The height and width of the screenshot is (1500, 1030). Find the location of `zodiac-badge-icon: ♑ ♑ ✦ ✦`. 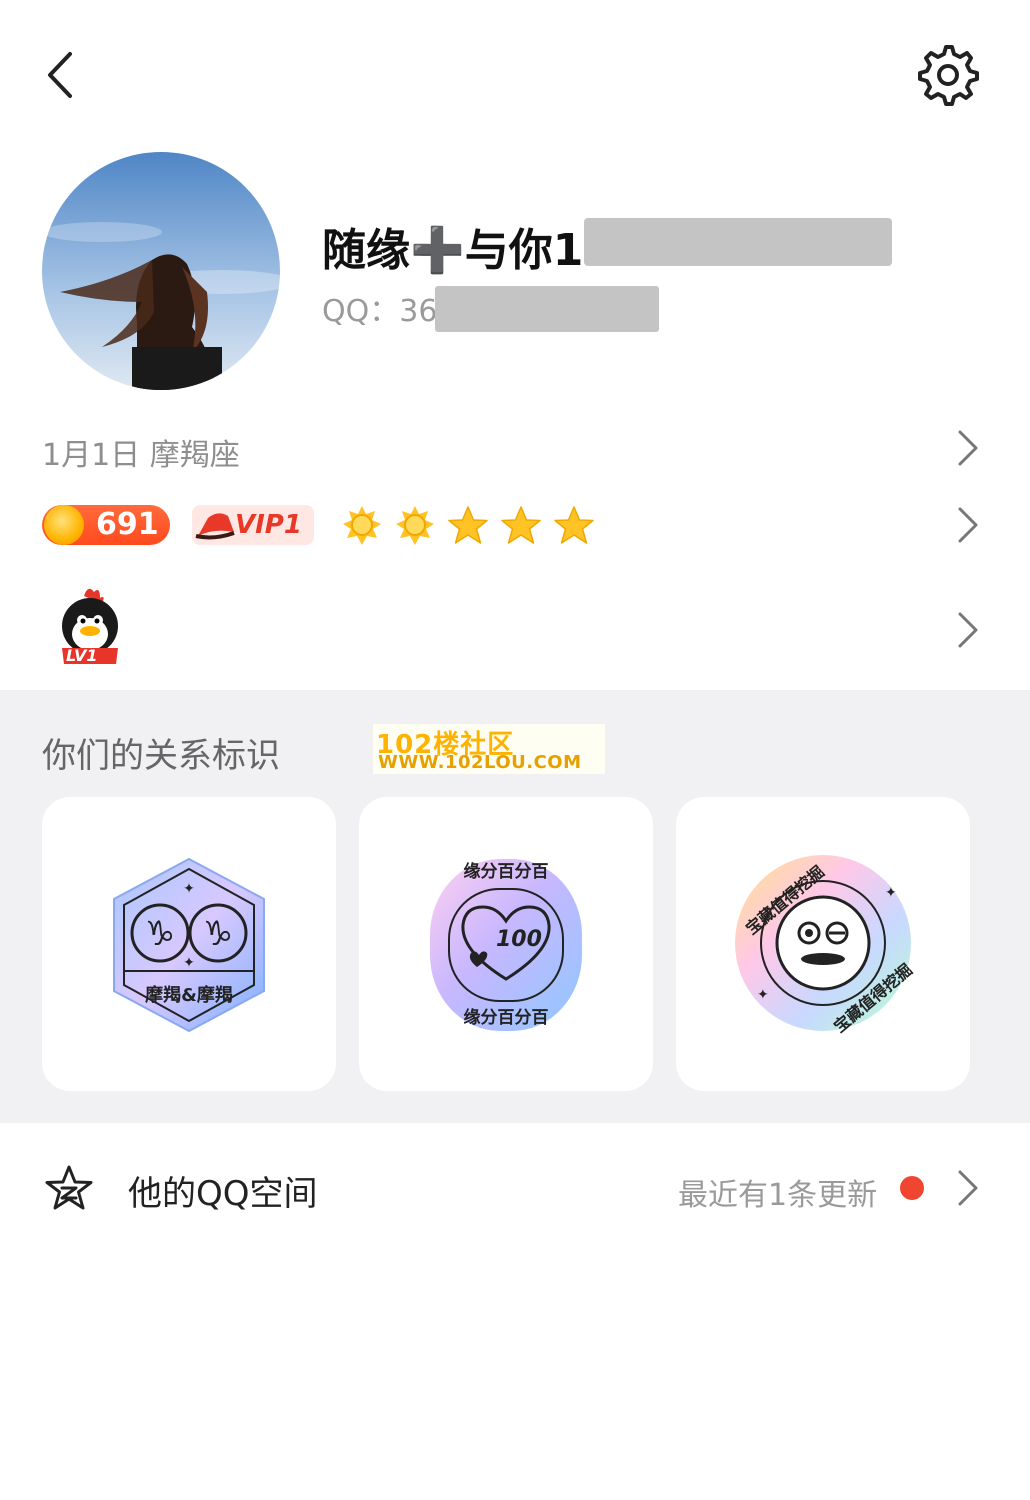

zodiac-badge-icon: ♑ ♑ ✦ ✦ is located at coordinates (189, 945).